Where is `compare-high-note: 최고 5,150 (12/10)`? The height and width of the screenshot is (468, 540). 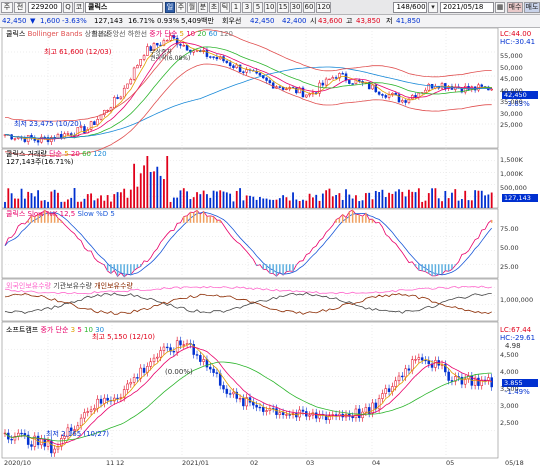 compare-high-note: 최고 5,150 (12/10) is located at coordinates (124, 337).